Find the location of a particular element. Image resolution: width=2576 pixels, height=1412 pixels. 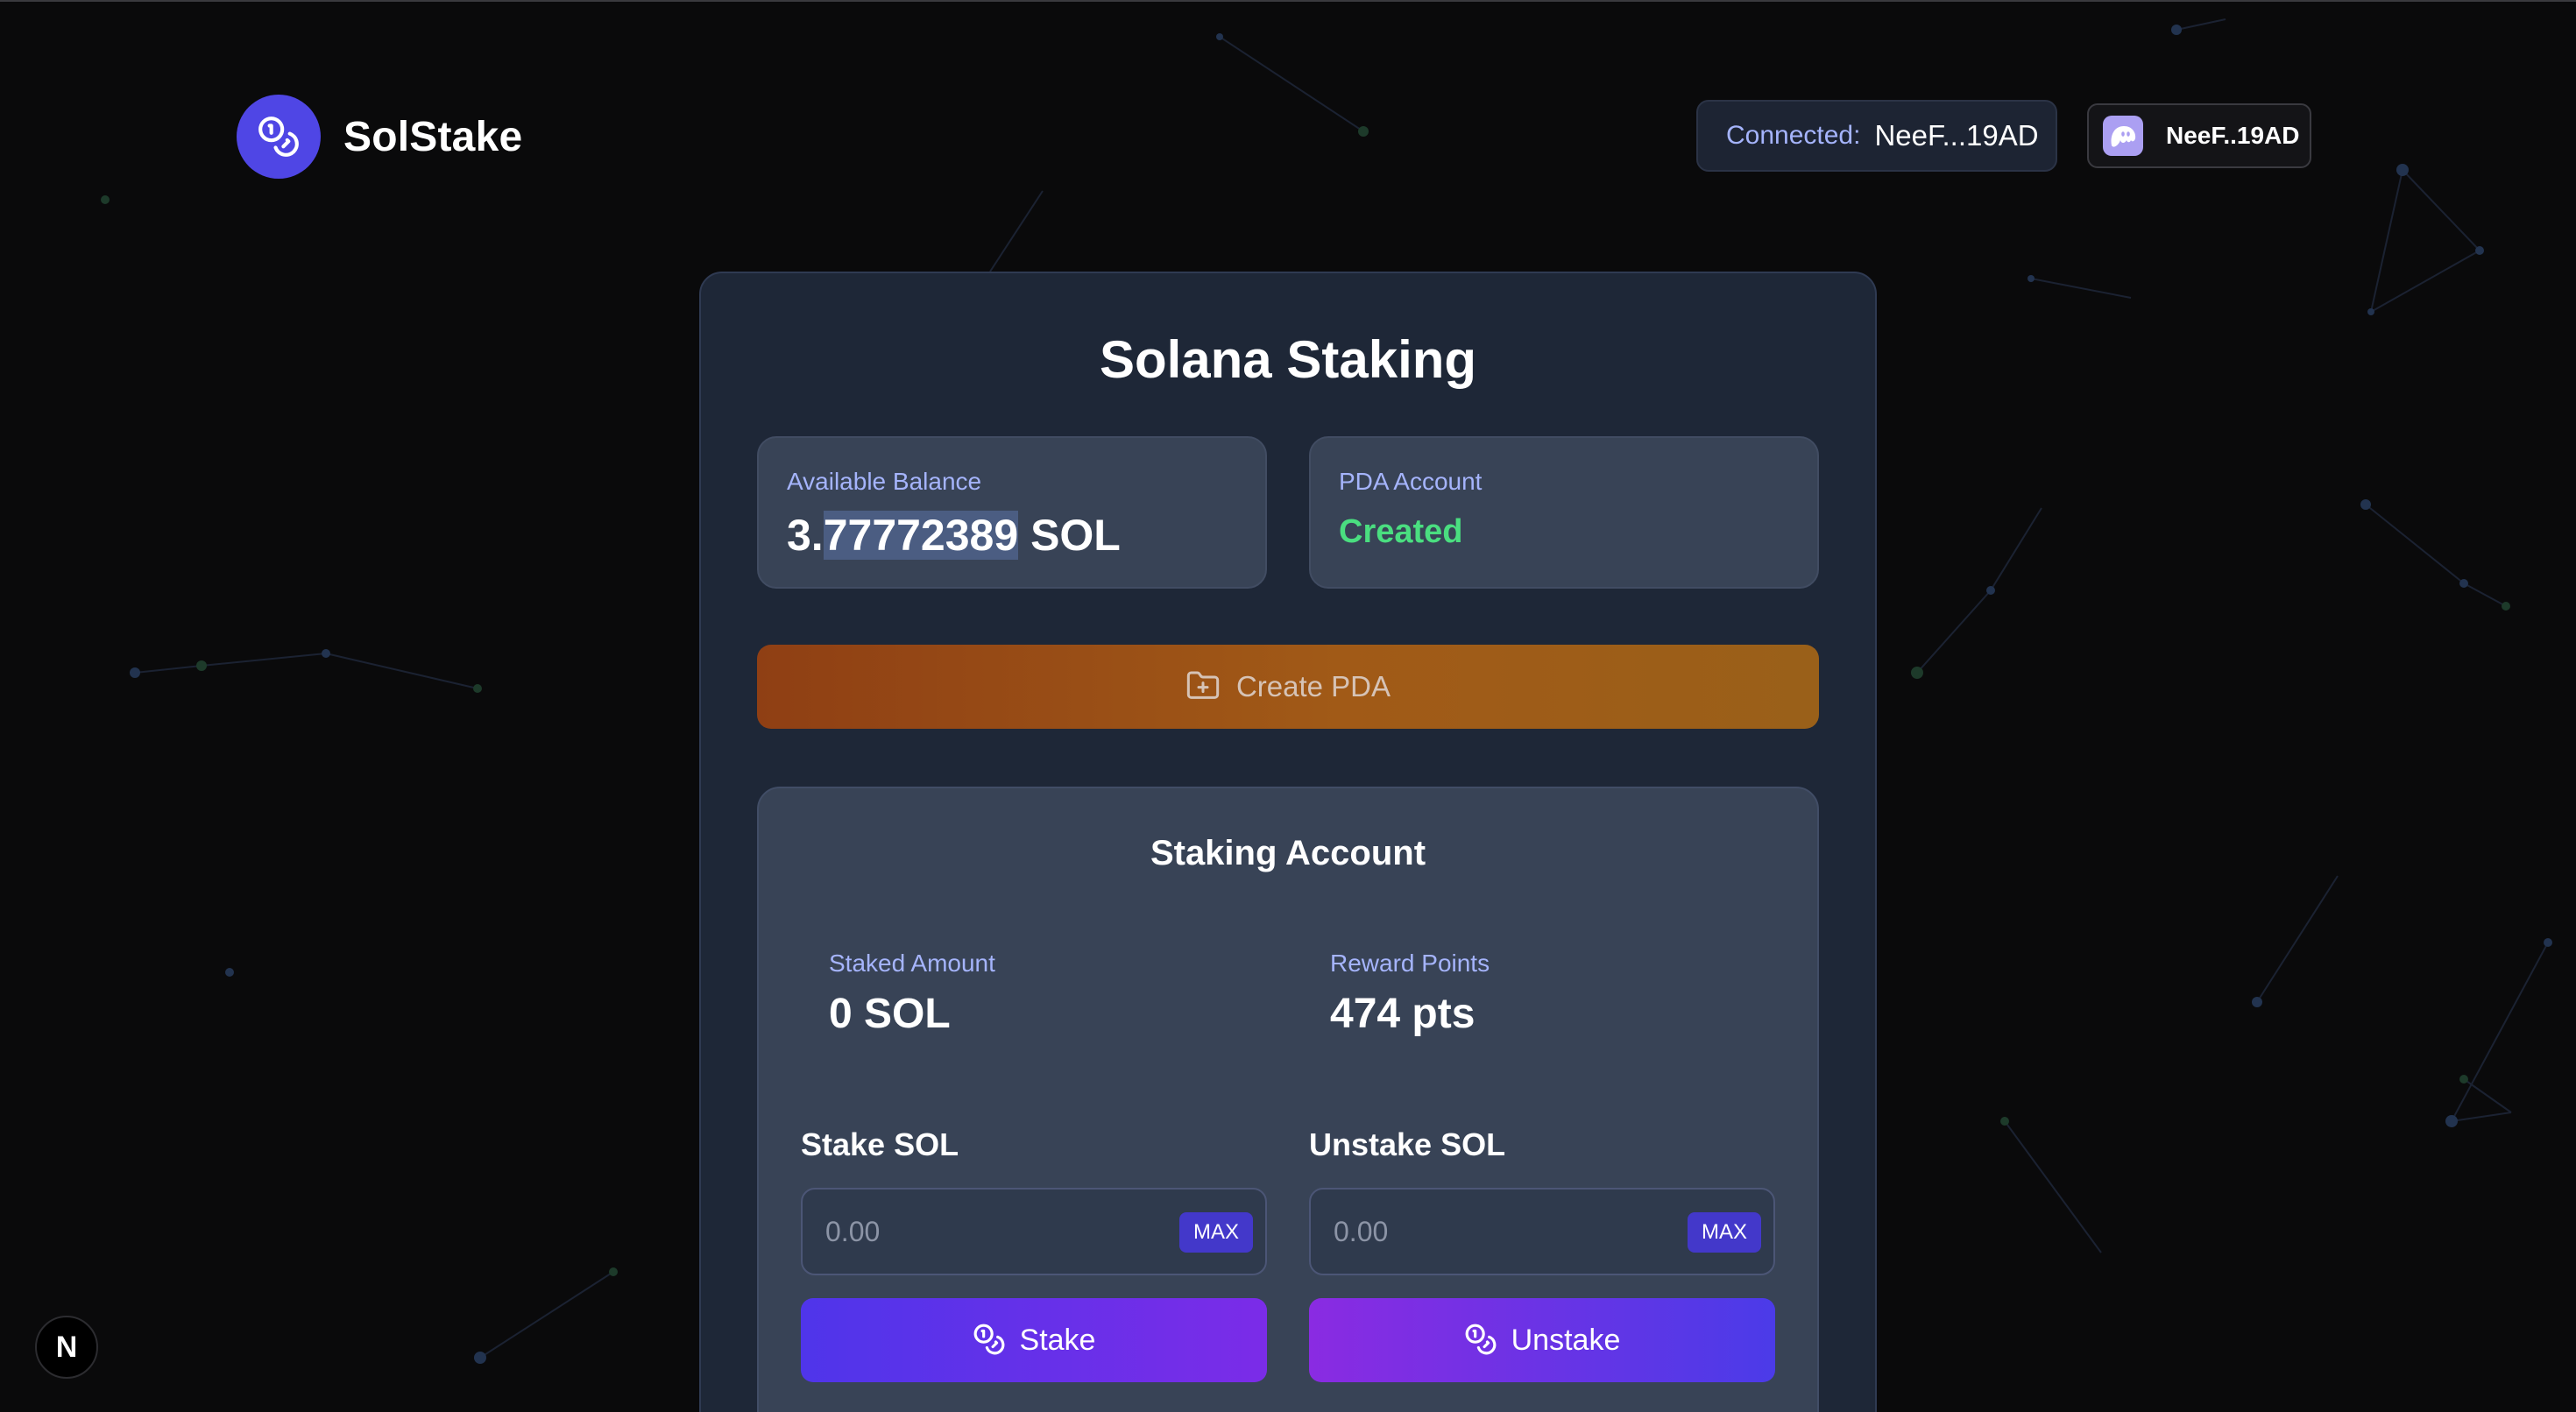

connected-address: NeeF...19AD is located at coordinates (1956, 136).